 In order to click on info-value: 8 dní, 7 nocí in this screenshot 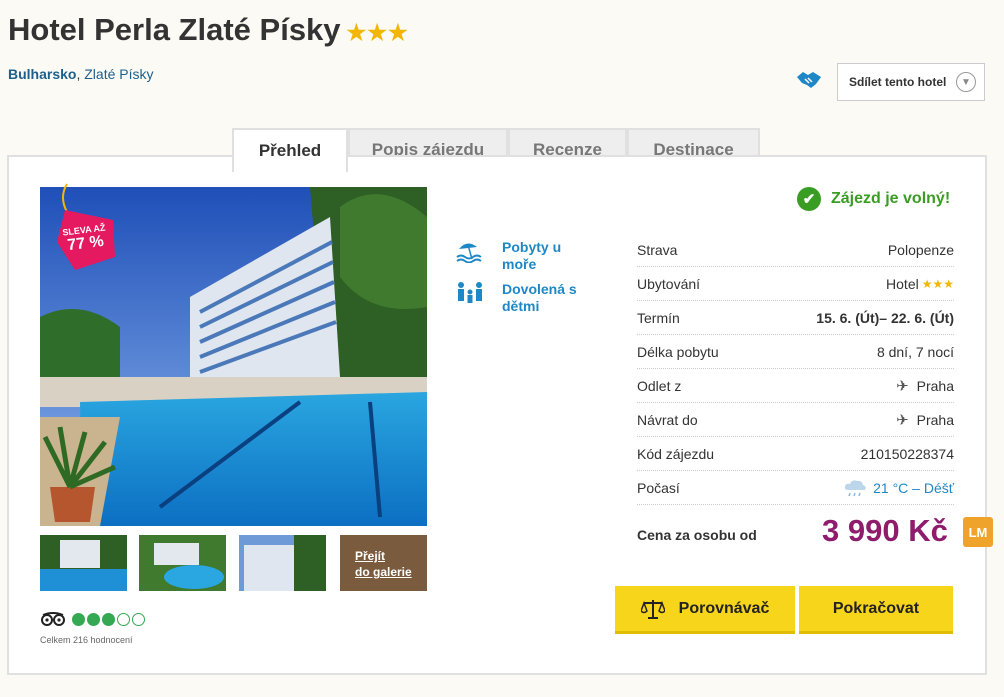, I will do `click(915, 351)`.